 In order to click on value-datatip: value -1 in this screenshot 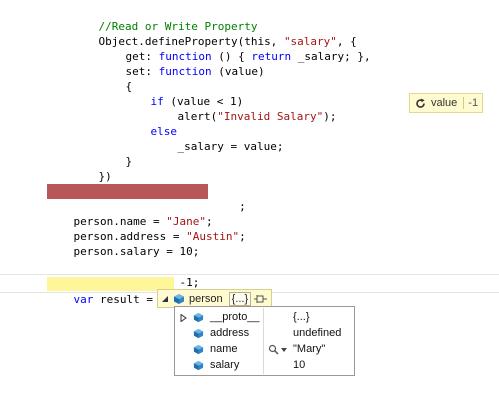, I will do `click(446, 103)`.